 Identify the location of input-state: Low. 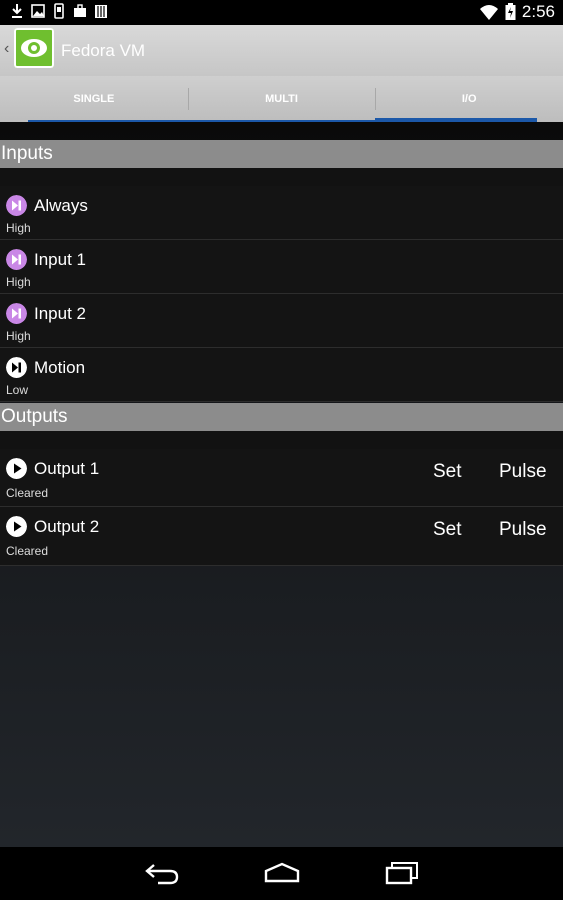
(17, 390).